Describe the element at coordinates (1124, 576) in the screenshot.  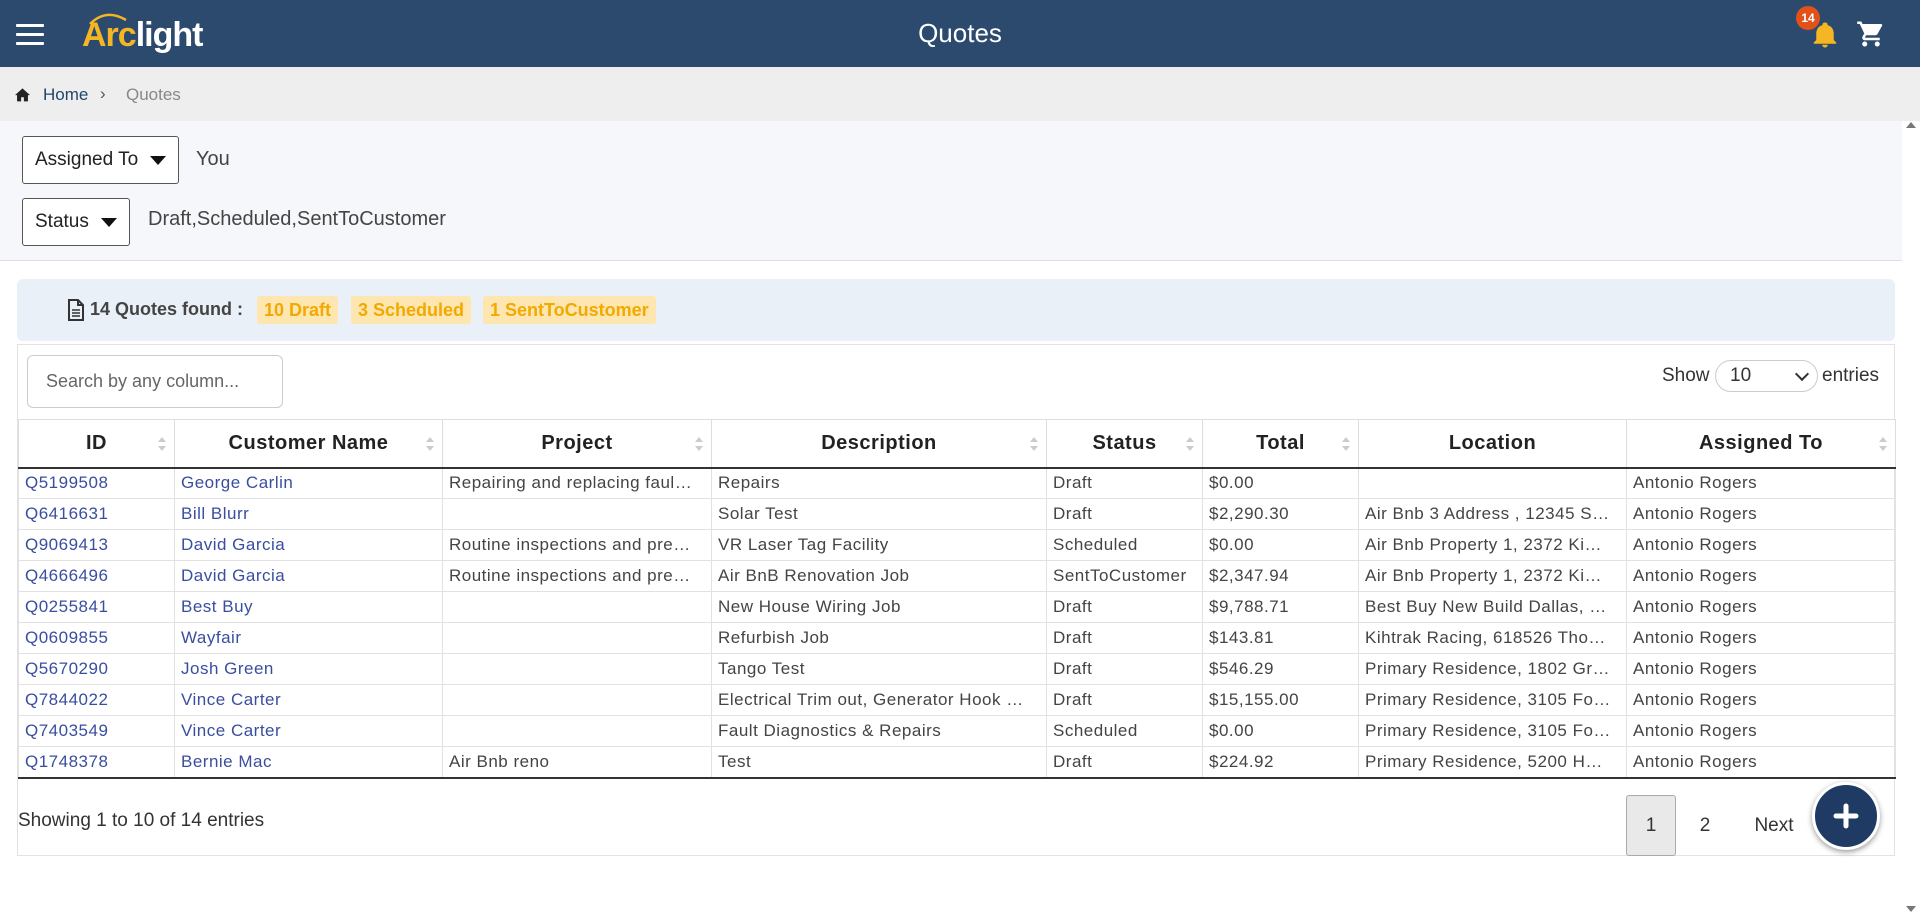
I see `cell-status: SentToCustomer` at that location.